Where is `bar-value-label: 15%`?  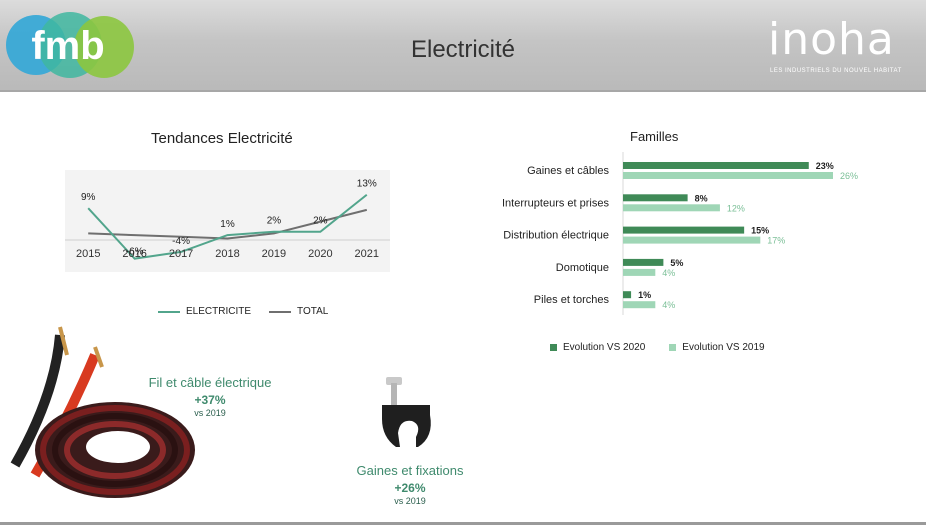 bar-value-label: 15% is located at coordinates (760, 231).